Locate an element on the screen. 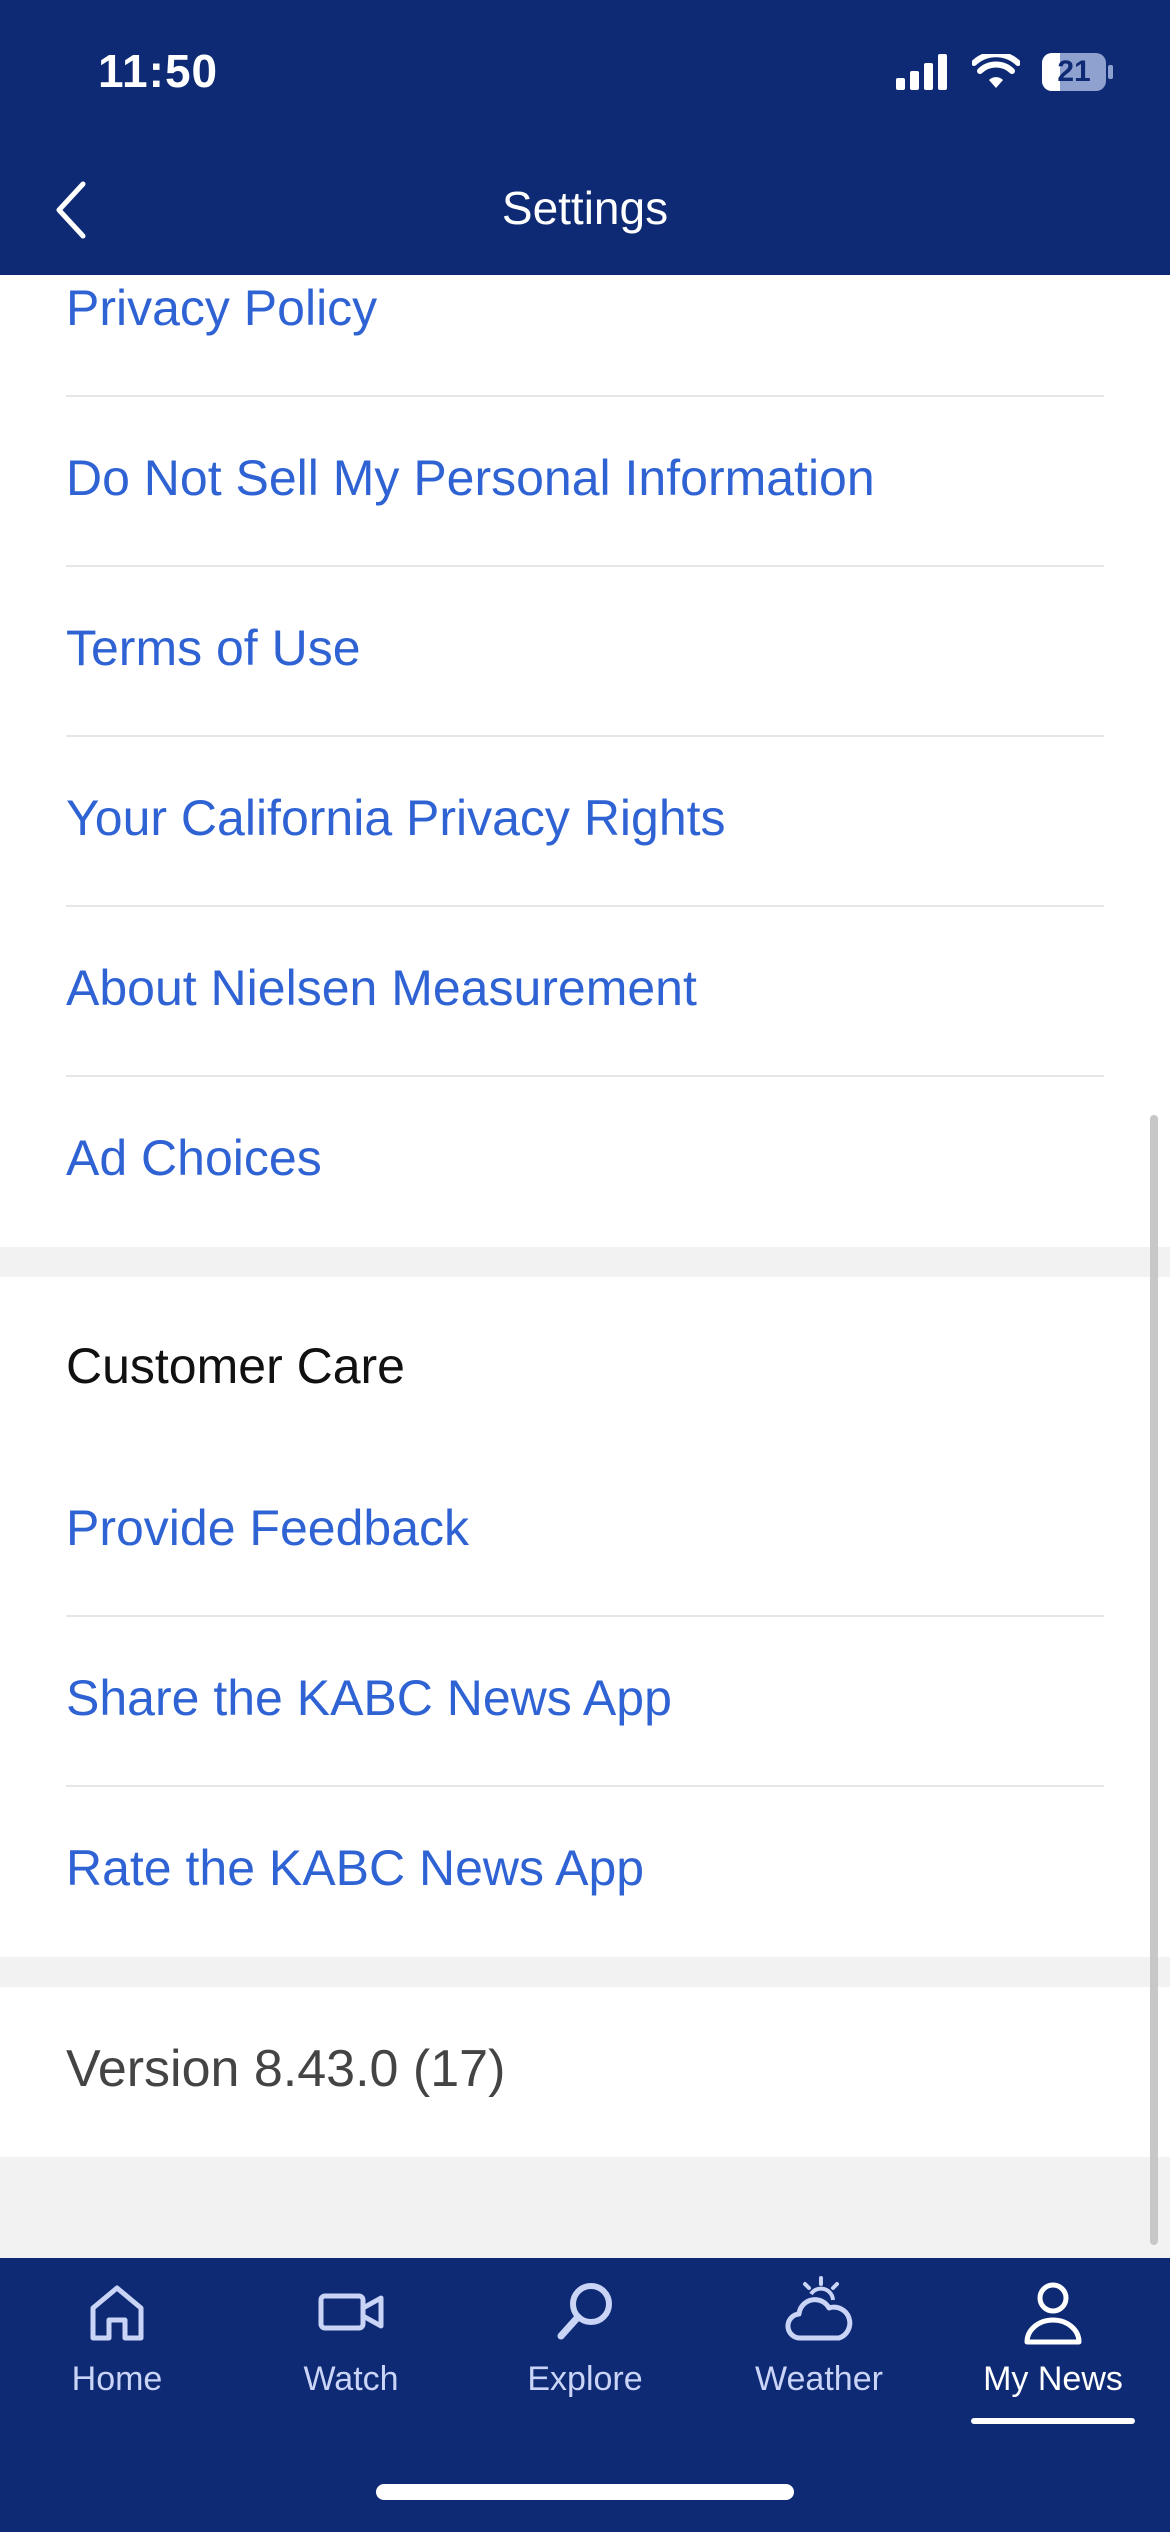 The image size is (1170, 2532). ad-choices-link: Ad Choices is located at coordinates (194, 1158).